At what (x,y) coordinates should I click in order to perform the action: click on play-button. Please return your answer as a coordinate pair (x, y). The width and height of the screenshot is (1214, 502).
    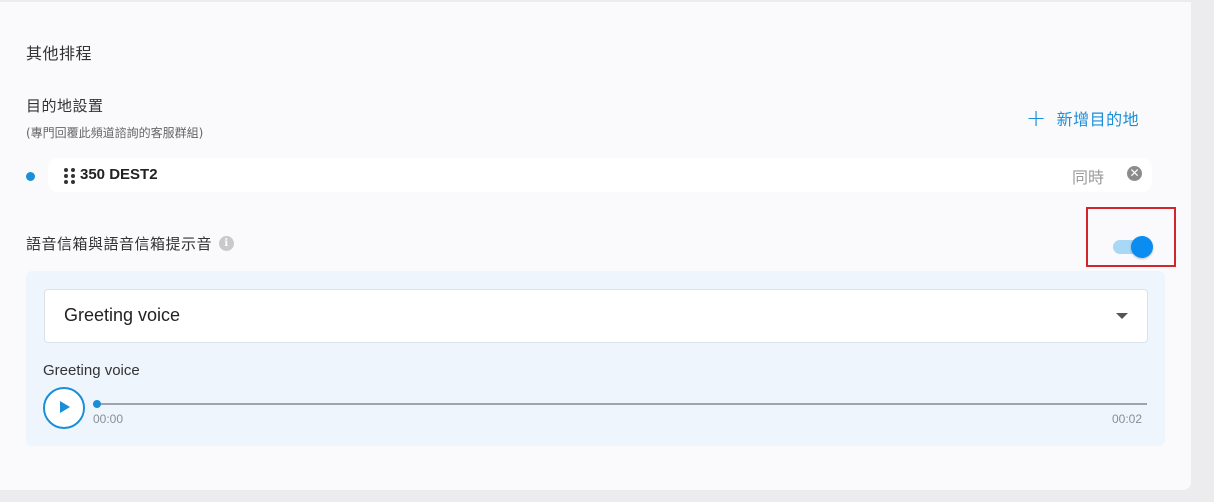
    Looking at the image, I should click on (64, 408).